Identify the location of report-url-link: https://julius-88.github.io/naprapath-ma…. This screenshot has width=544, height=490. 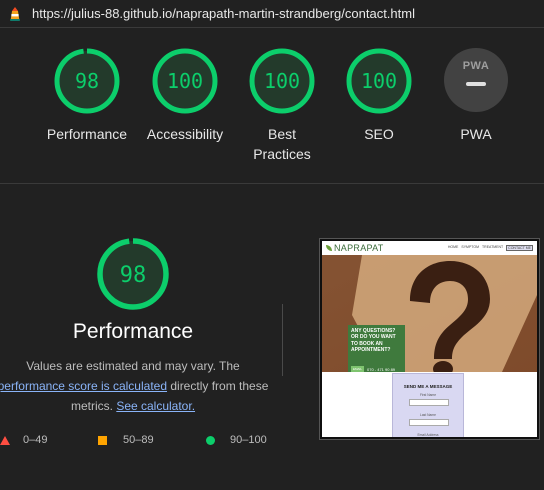
(223, 13).